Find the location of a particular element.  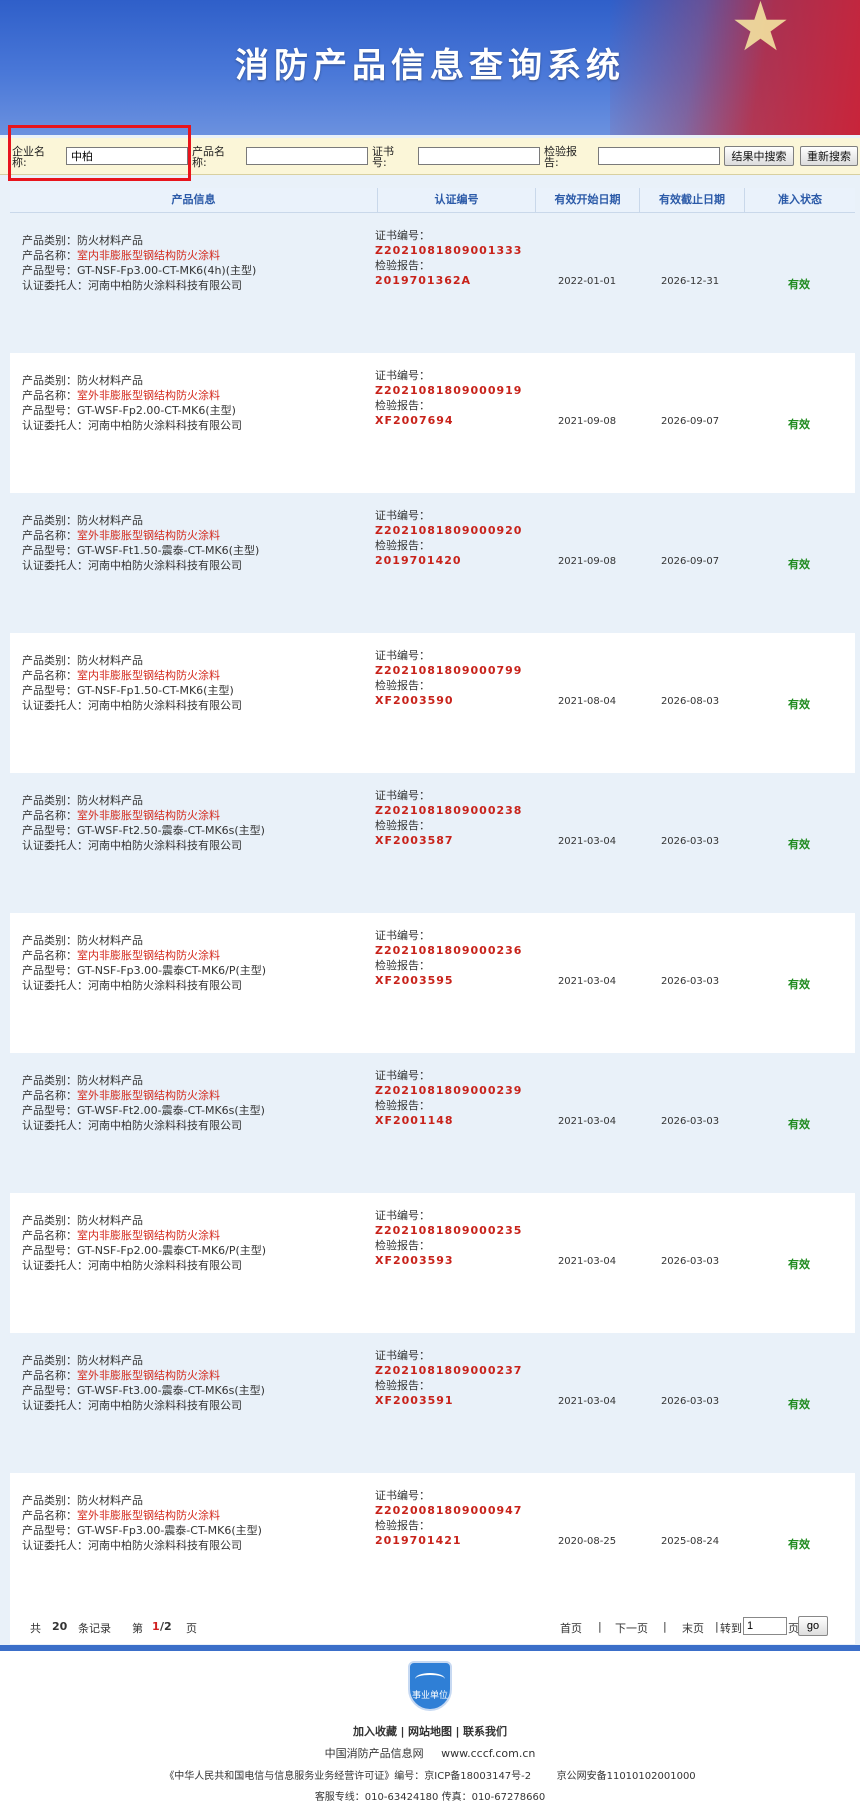

cert-no-link: Z2021081809000239 is located at coordinates (448, 1090).